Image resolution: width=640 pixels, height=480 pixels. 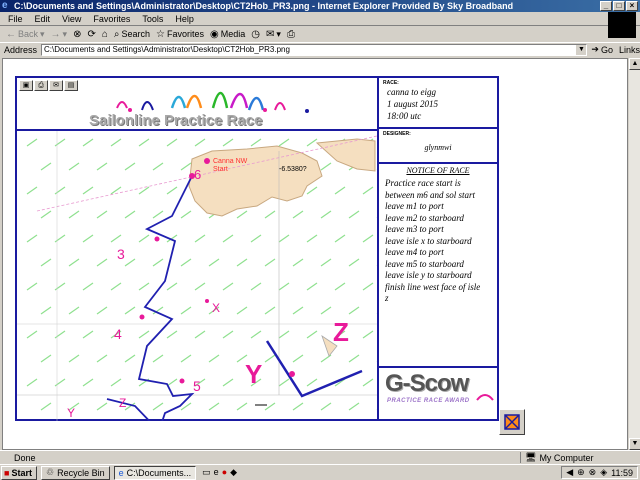 I want to click on media-player-icon: ●, so click(x=224, y=472).